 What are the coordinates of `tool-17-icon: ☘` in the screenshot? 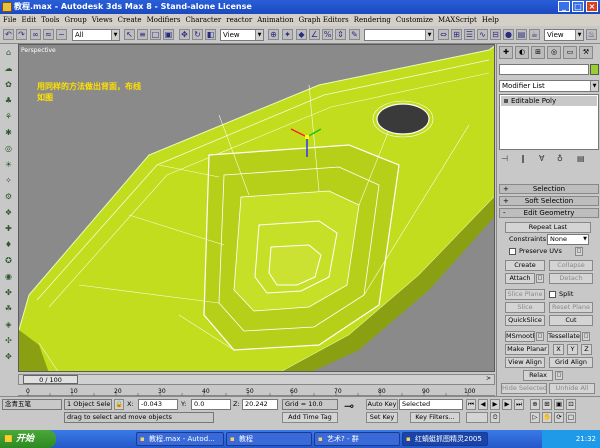 It's located at (8, 309).